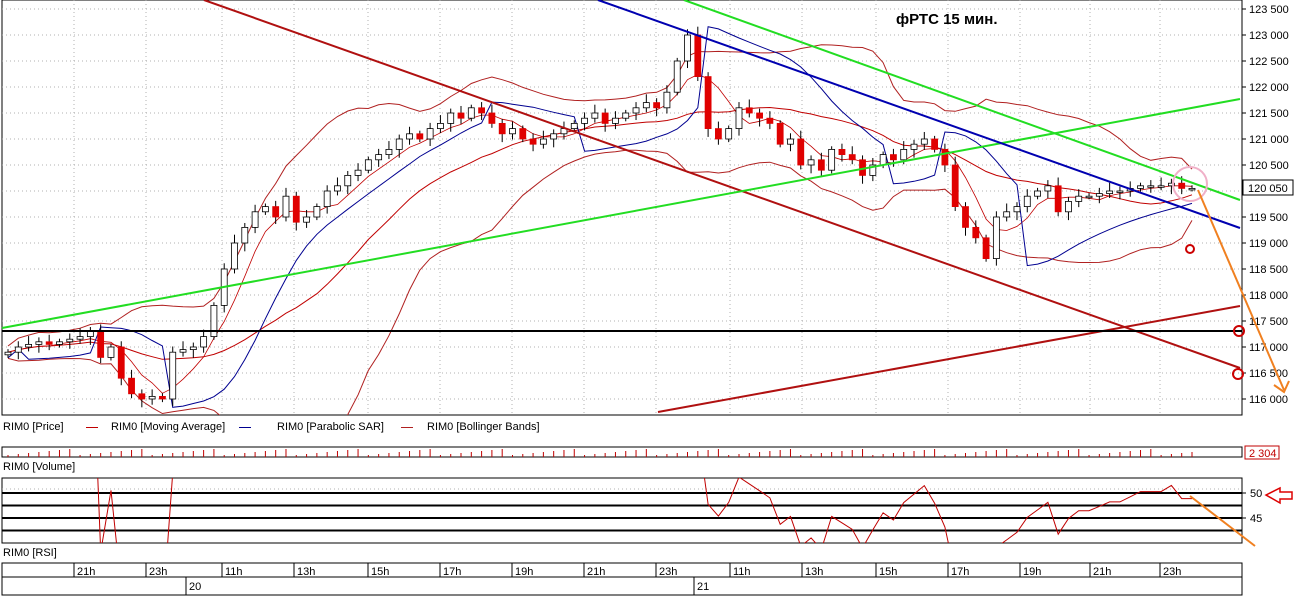 Image resolution: width=1294 pixels, height=598 pixels. Describe the element at coordinates (703, 587) in the screenshot. I see `date-tick-label: 21` at that location.